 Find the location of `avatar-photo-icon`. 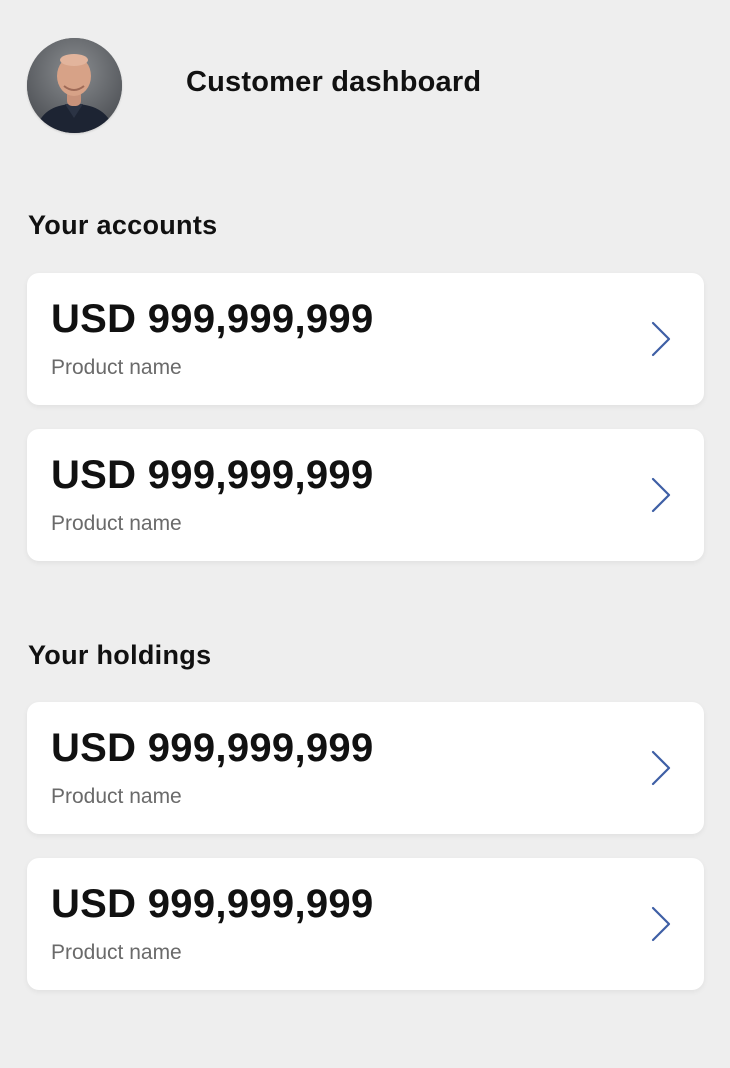

avatar-photo-icon is located at coordinates (74, 85).